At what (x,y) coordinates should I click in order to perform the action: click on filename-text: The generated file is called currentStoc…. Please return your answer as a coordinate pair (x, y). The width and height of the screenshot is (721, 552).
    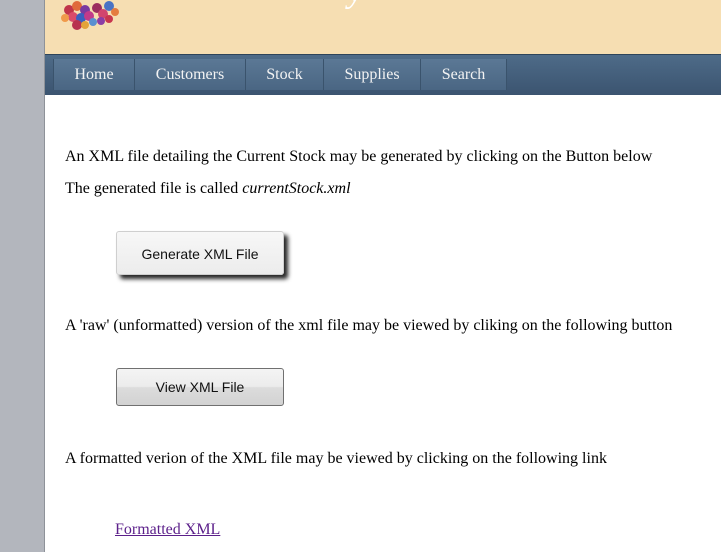
    Looking at the image, I should click on (208, 189).